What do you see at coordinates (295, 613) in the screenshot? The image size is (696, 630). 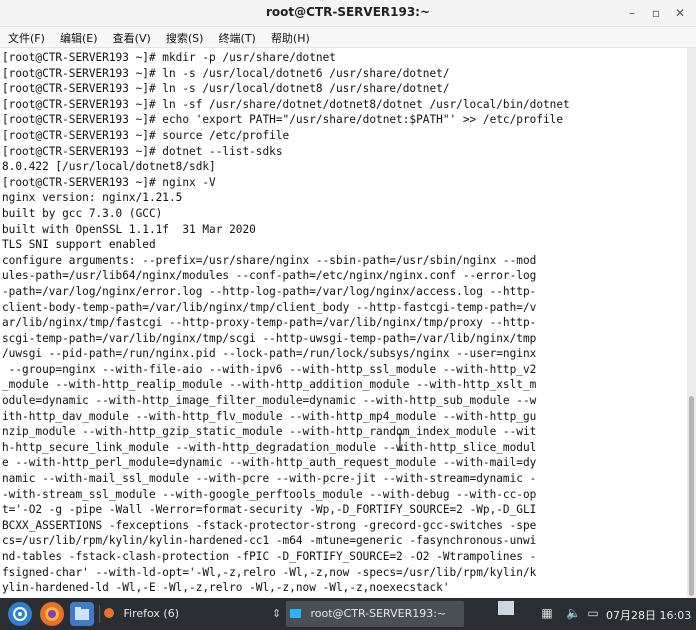 I see `terminal-icon` at bounding box center [295, 613].